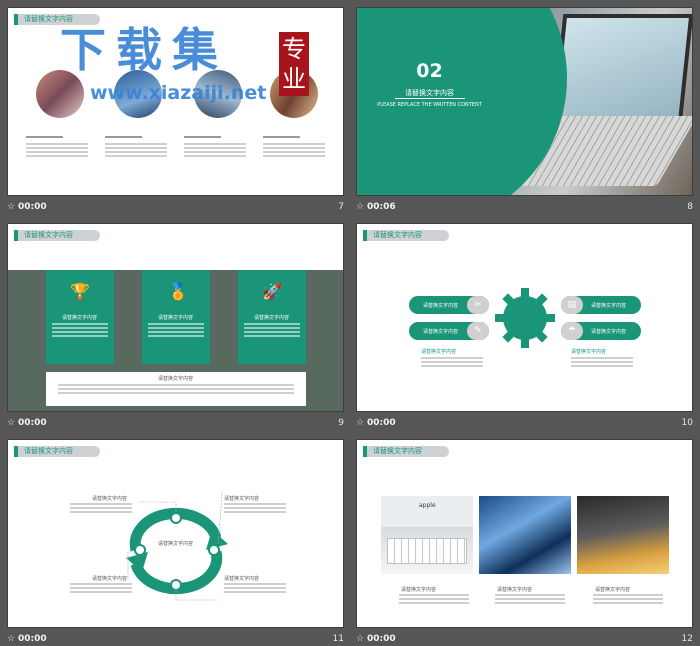 The height and width of the screenshot is (646, 700). Describe the element at coordinates (429, 71) in the screenshot. I see `section-number: 02` at that location.